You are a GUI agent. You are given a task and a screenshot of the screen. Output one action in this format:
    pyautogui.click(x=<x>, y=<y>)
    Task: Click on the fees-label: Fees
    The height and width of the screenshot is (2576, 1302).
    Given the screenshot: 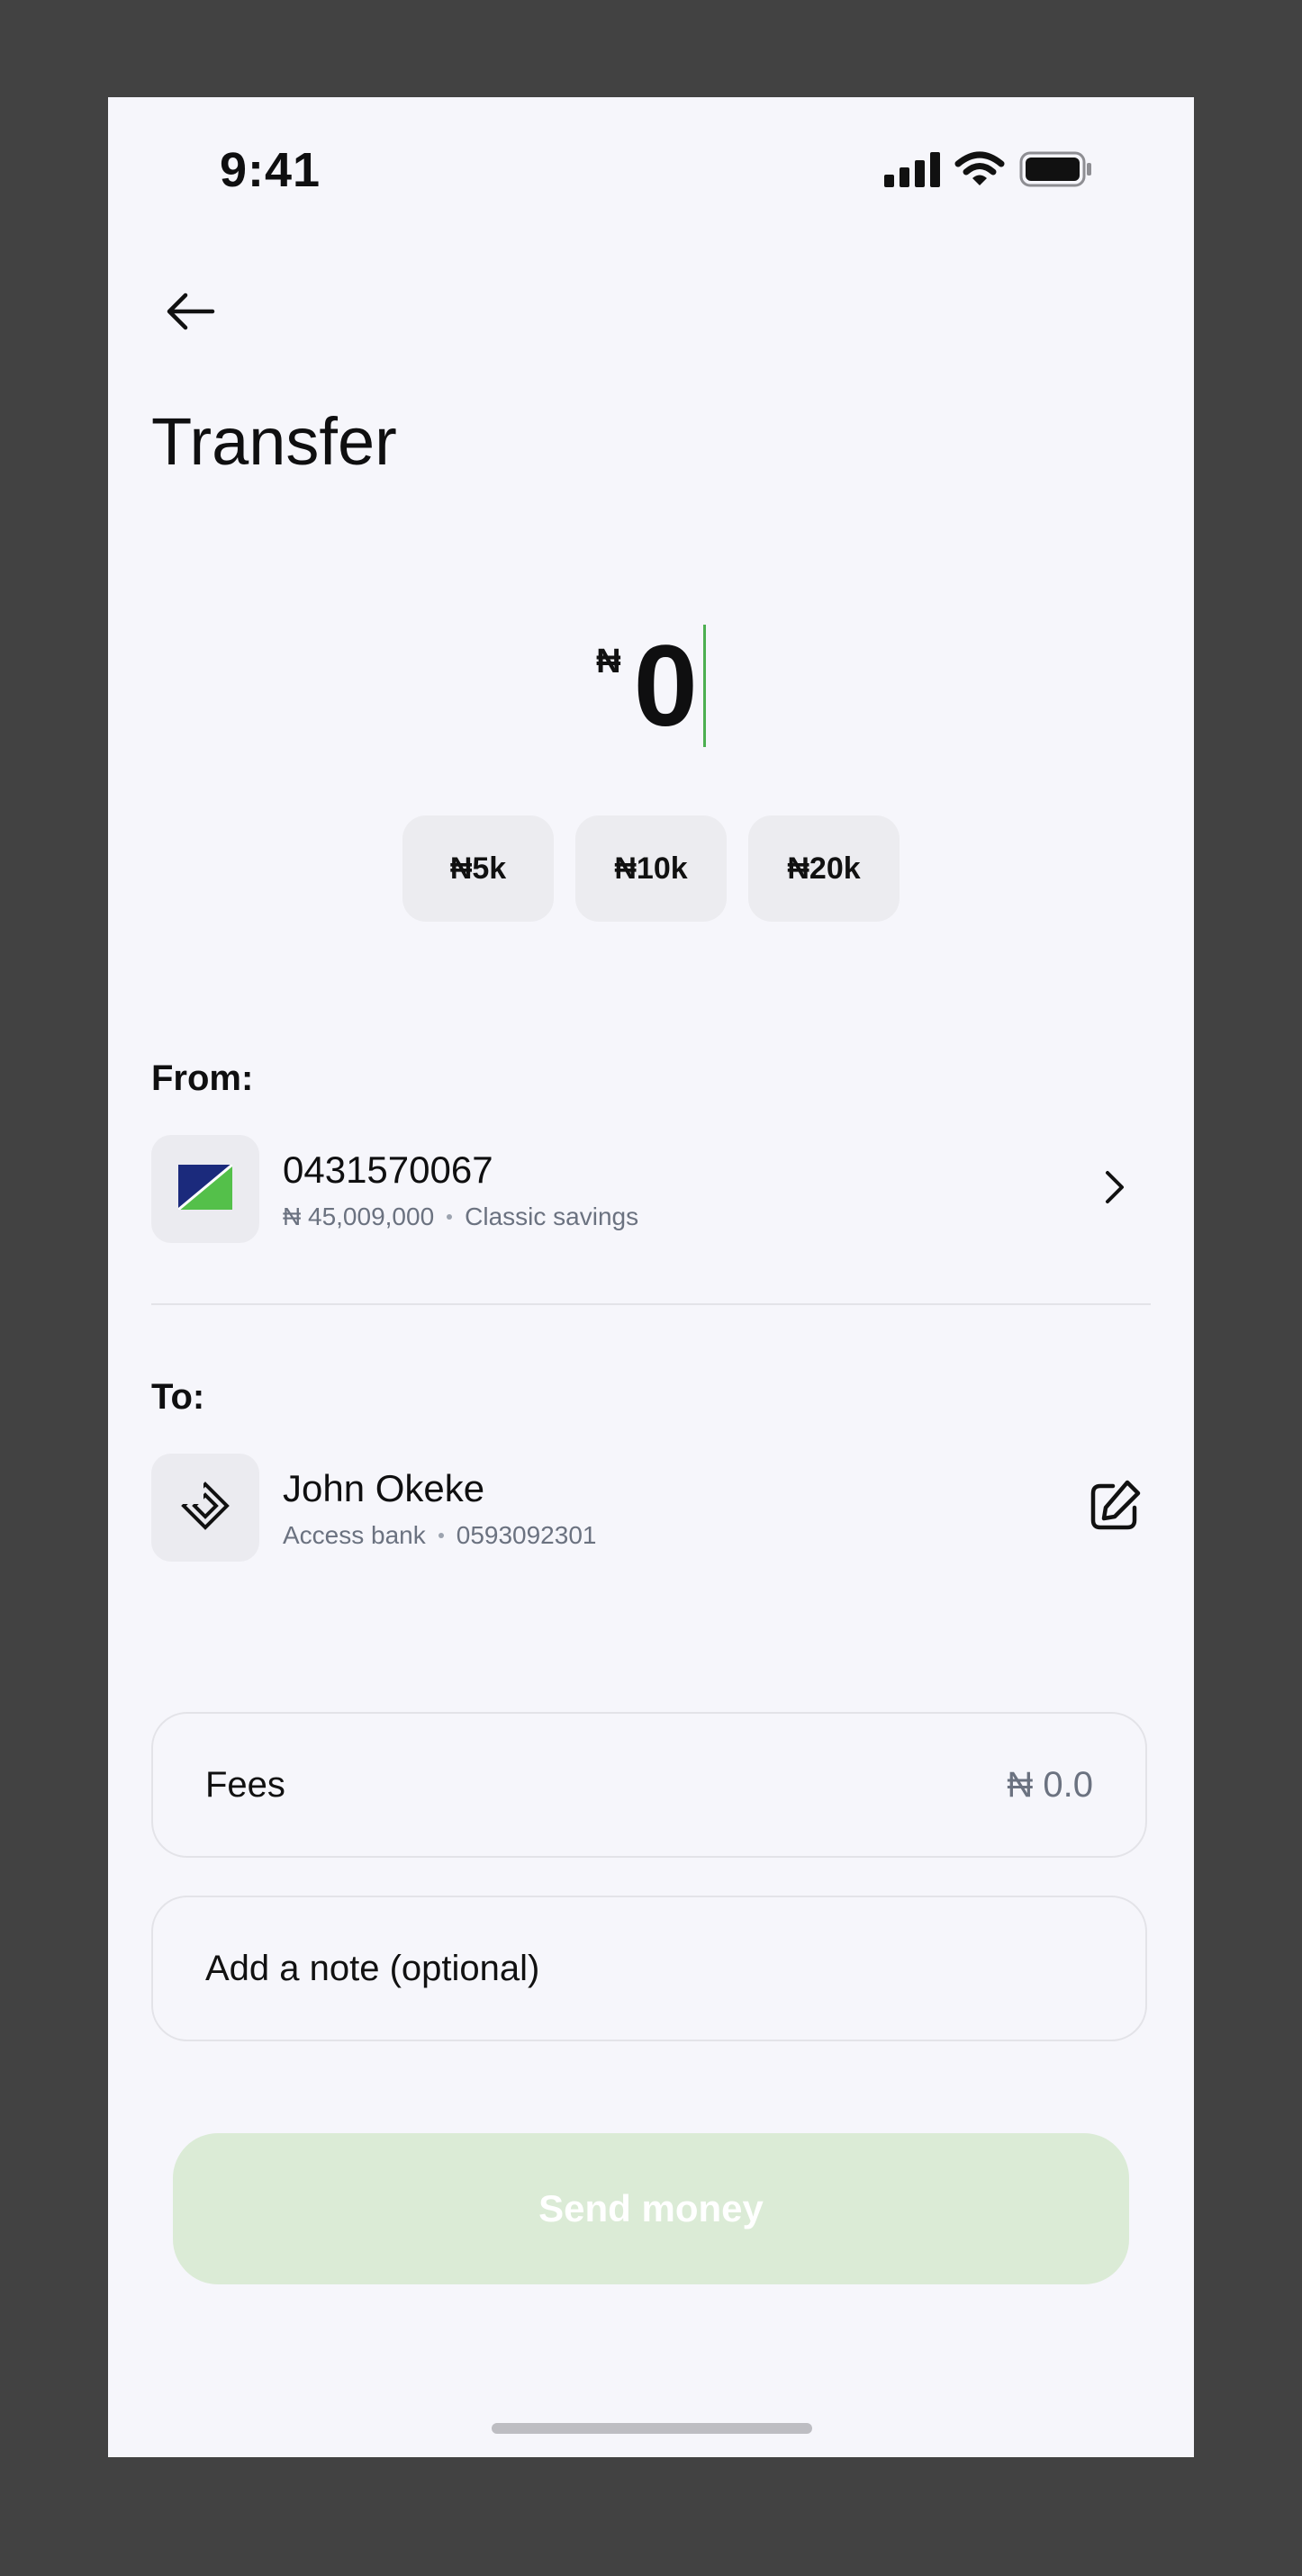 What is the action you would take?
    pyautogui.click(x=245, y=1784)
    